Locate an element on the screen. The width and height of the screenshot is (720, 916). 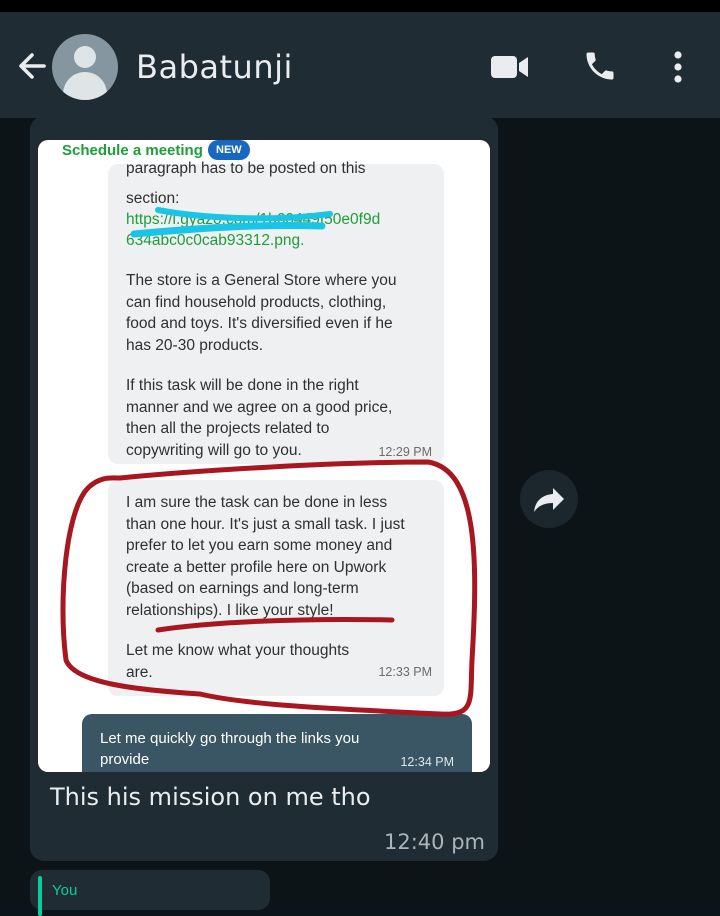
image-link: https://i.gyazo.com/1b60449f50e0f9d is located at coordinates (253, 219).